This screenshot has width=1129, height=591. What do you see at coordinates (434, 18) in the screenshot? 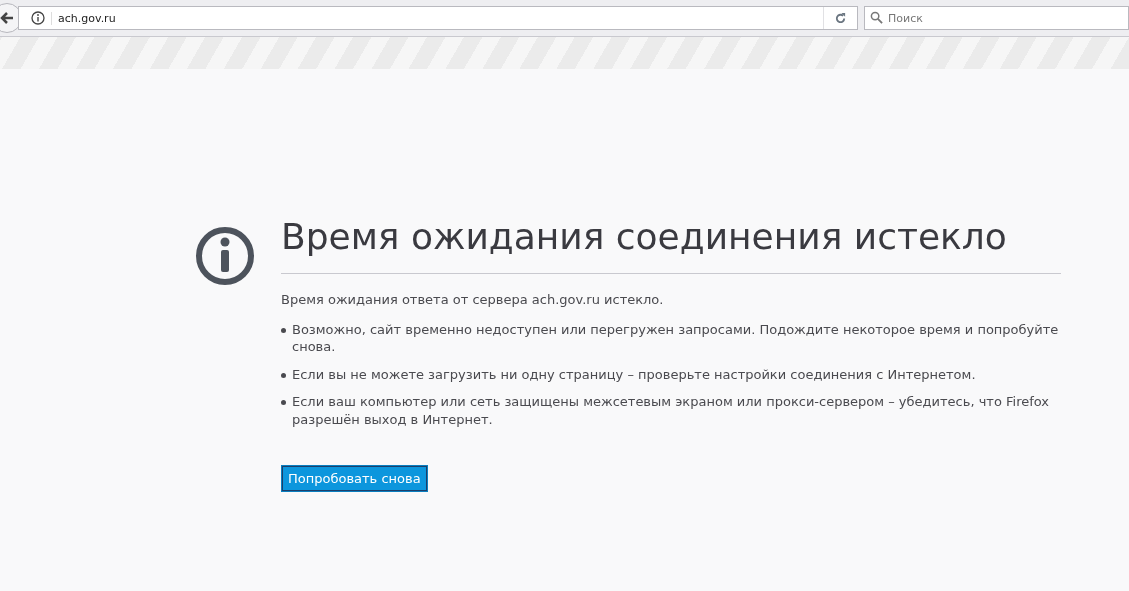
I see `url-text: ach.gov.ru` at bounding box center [434, 18].